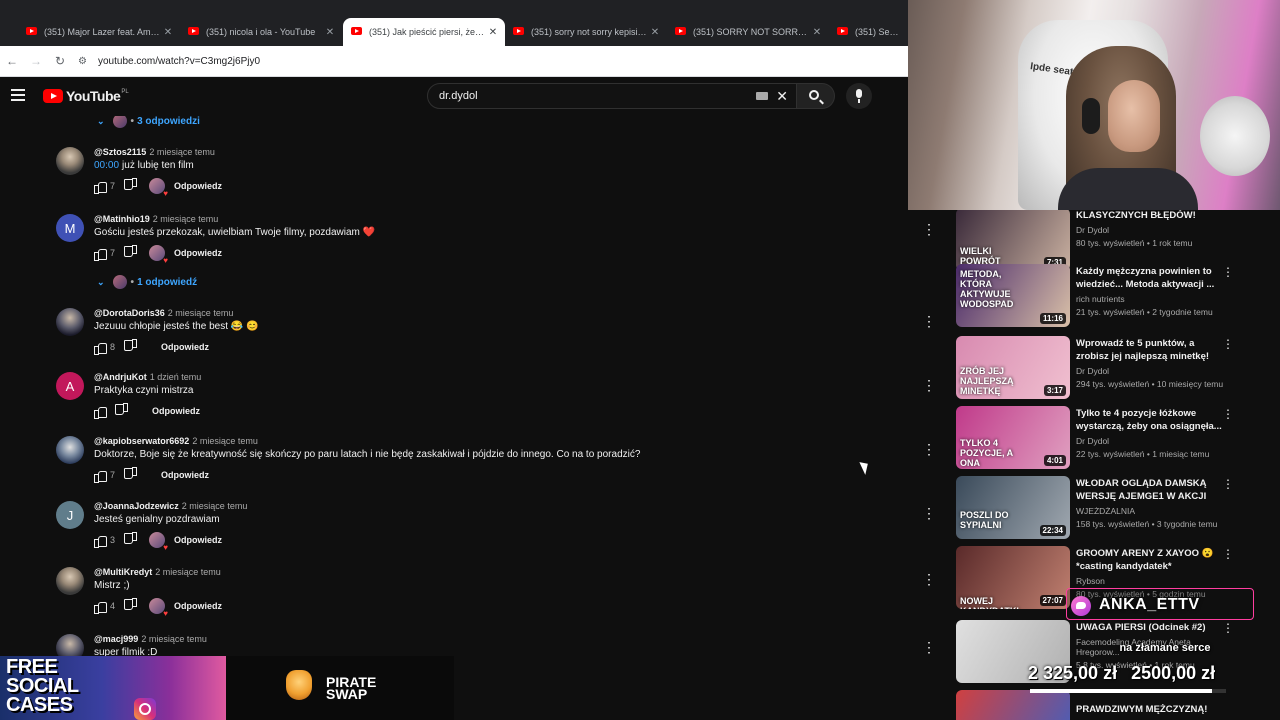 The width and height of the screenshot is (1280, 720). Describe the element at coordinates (136, 506) in the screenshot. I see `comment-author: @JoannaJodzewicz` at that location.